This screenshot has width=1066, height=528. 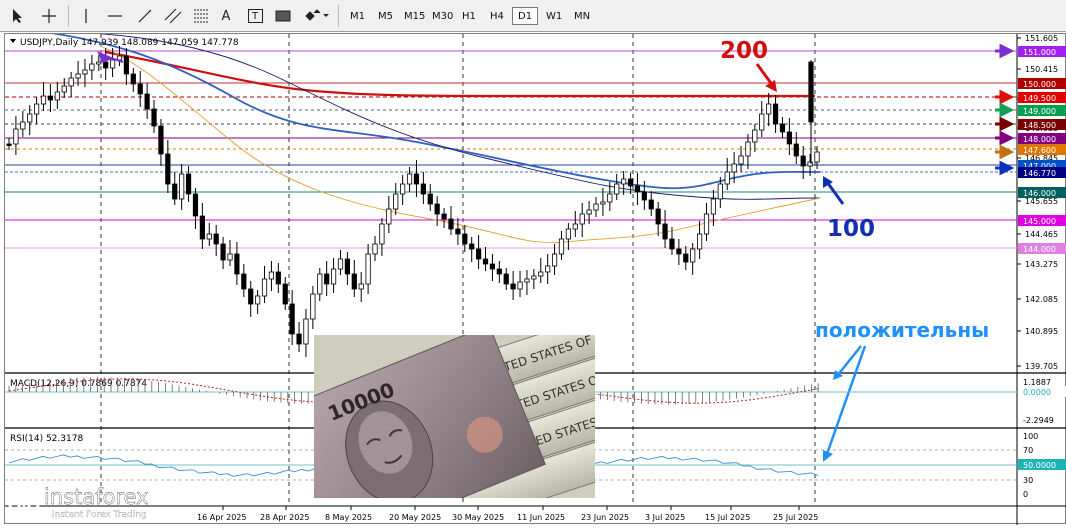 What do you see at coordinates (605, 517) in the screenshot?
I see `date-axis-label: 23 Jun 2025` at bounding box center [605, 517].